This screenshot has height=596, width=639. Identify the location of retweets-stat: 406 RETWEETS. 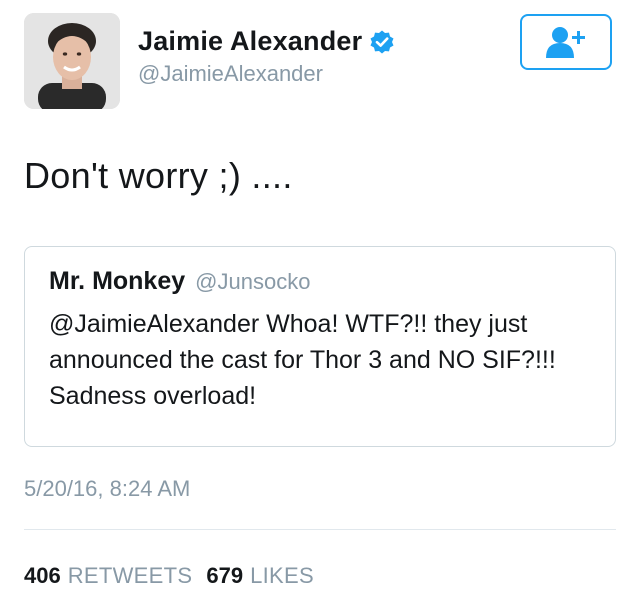
(108, 576).